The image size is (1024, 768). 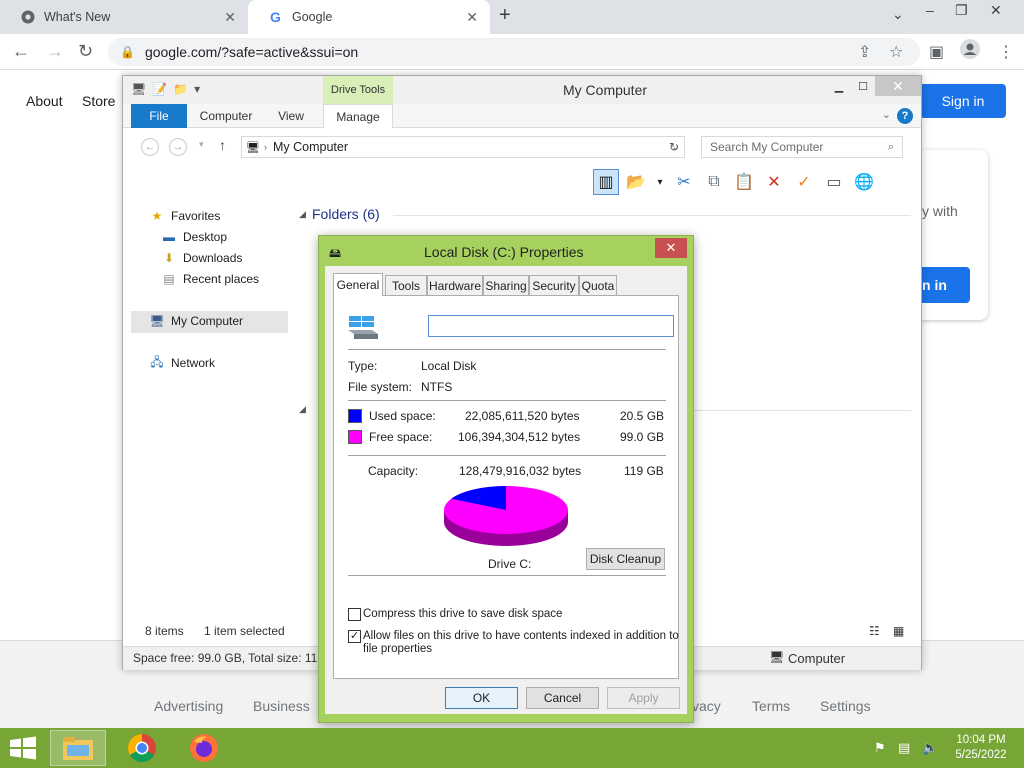 What do you see at coordinates (930, 748) in the screenshot?
I see `volume-muted-icon: 🔈` at bounding box center [930, 748].